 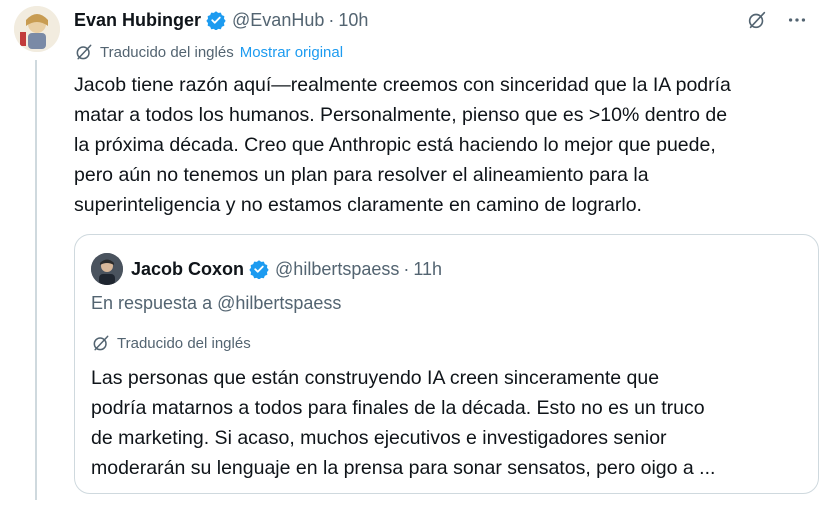 I want to click on author-display-name: Evan Hubinger, so click(x=137, y=20).